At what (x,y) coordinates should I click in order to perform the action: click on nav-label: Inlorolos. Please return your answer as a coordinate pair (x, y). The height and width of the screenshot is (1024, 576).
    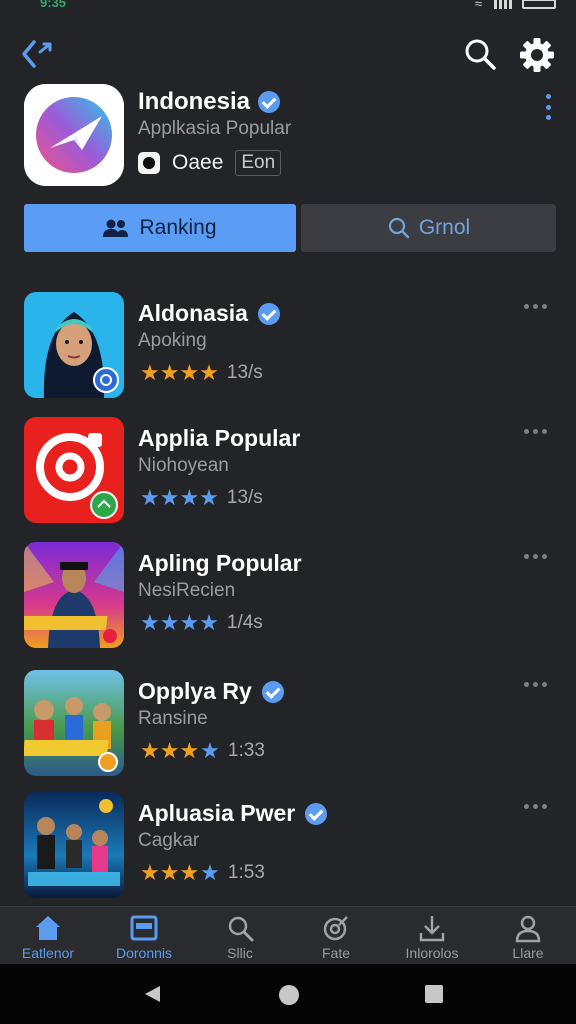
    Looking at the image, I should click on (432, 953).